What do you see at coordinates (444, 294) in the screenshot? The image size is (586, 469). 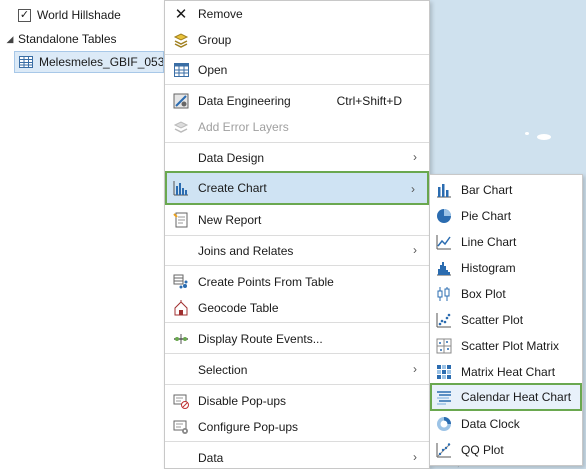 I see `box-plot-icon` at bounding box center [444, 294].